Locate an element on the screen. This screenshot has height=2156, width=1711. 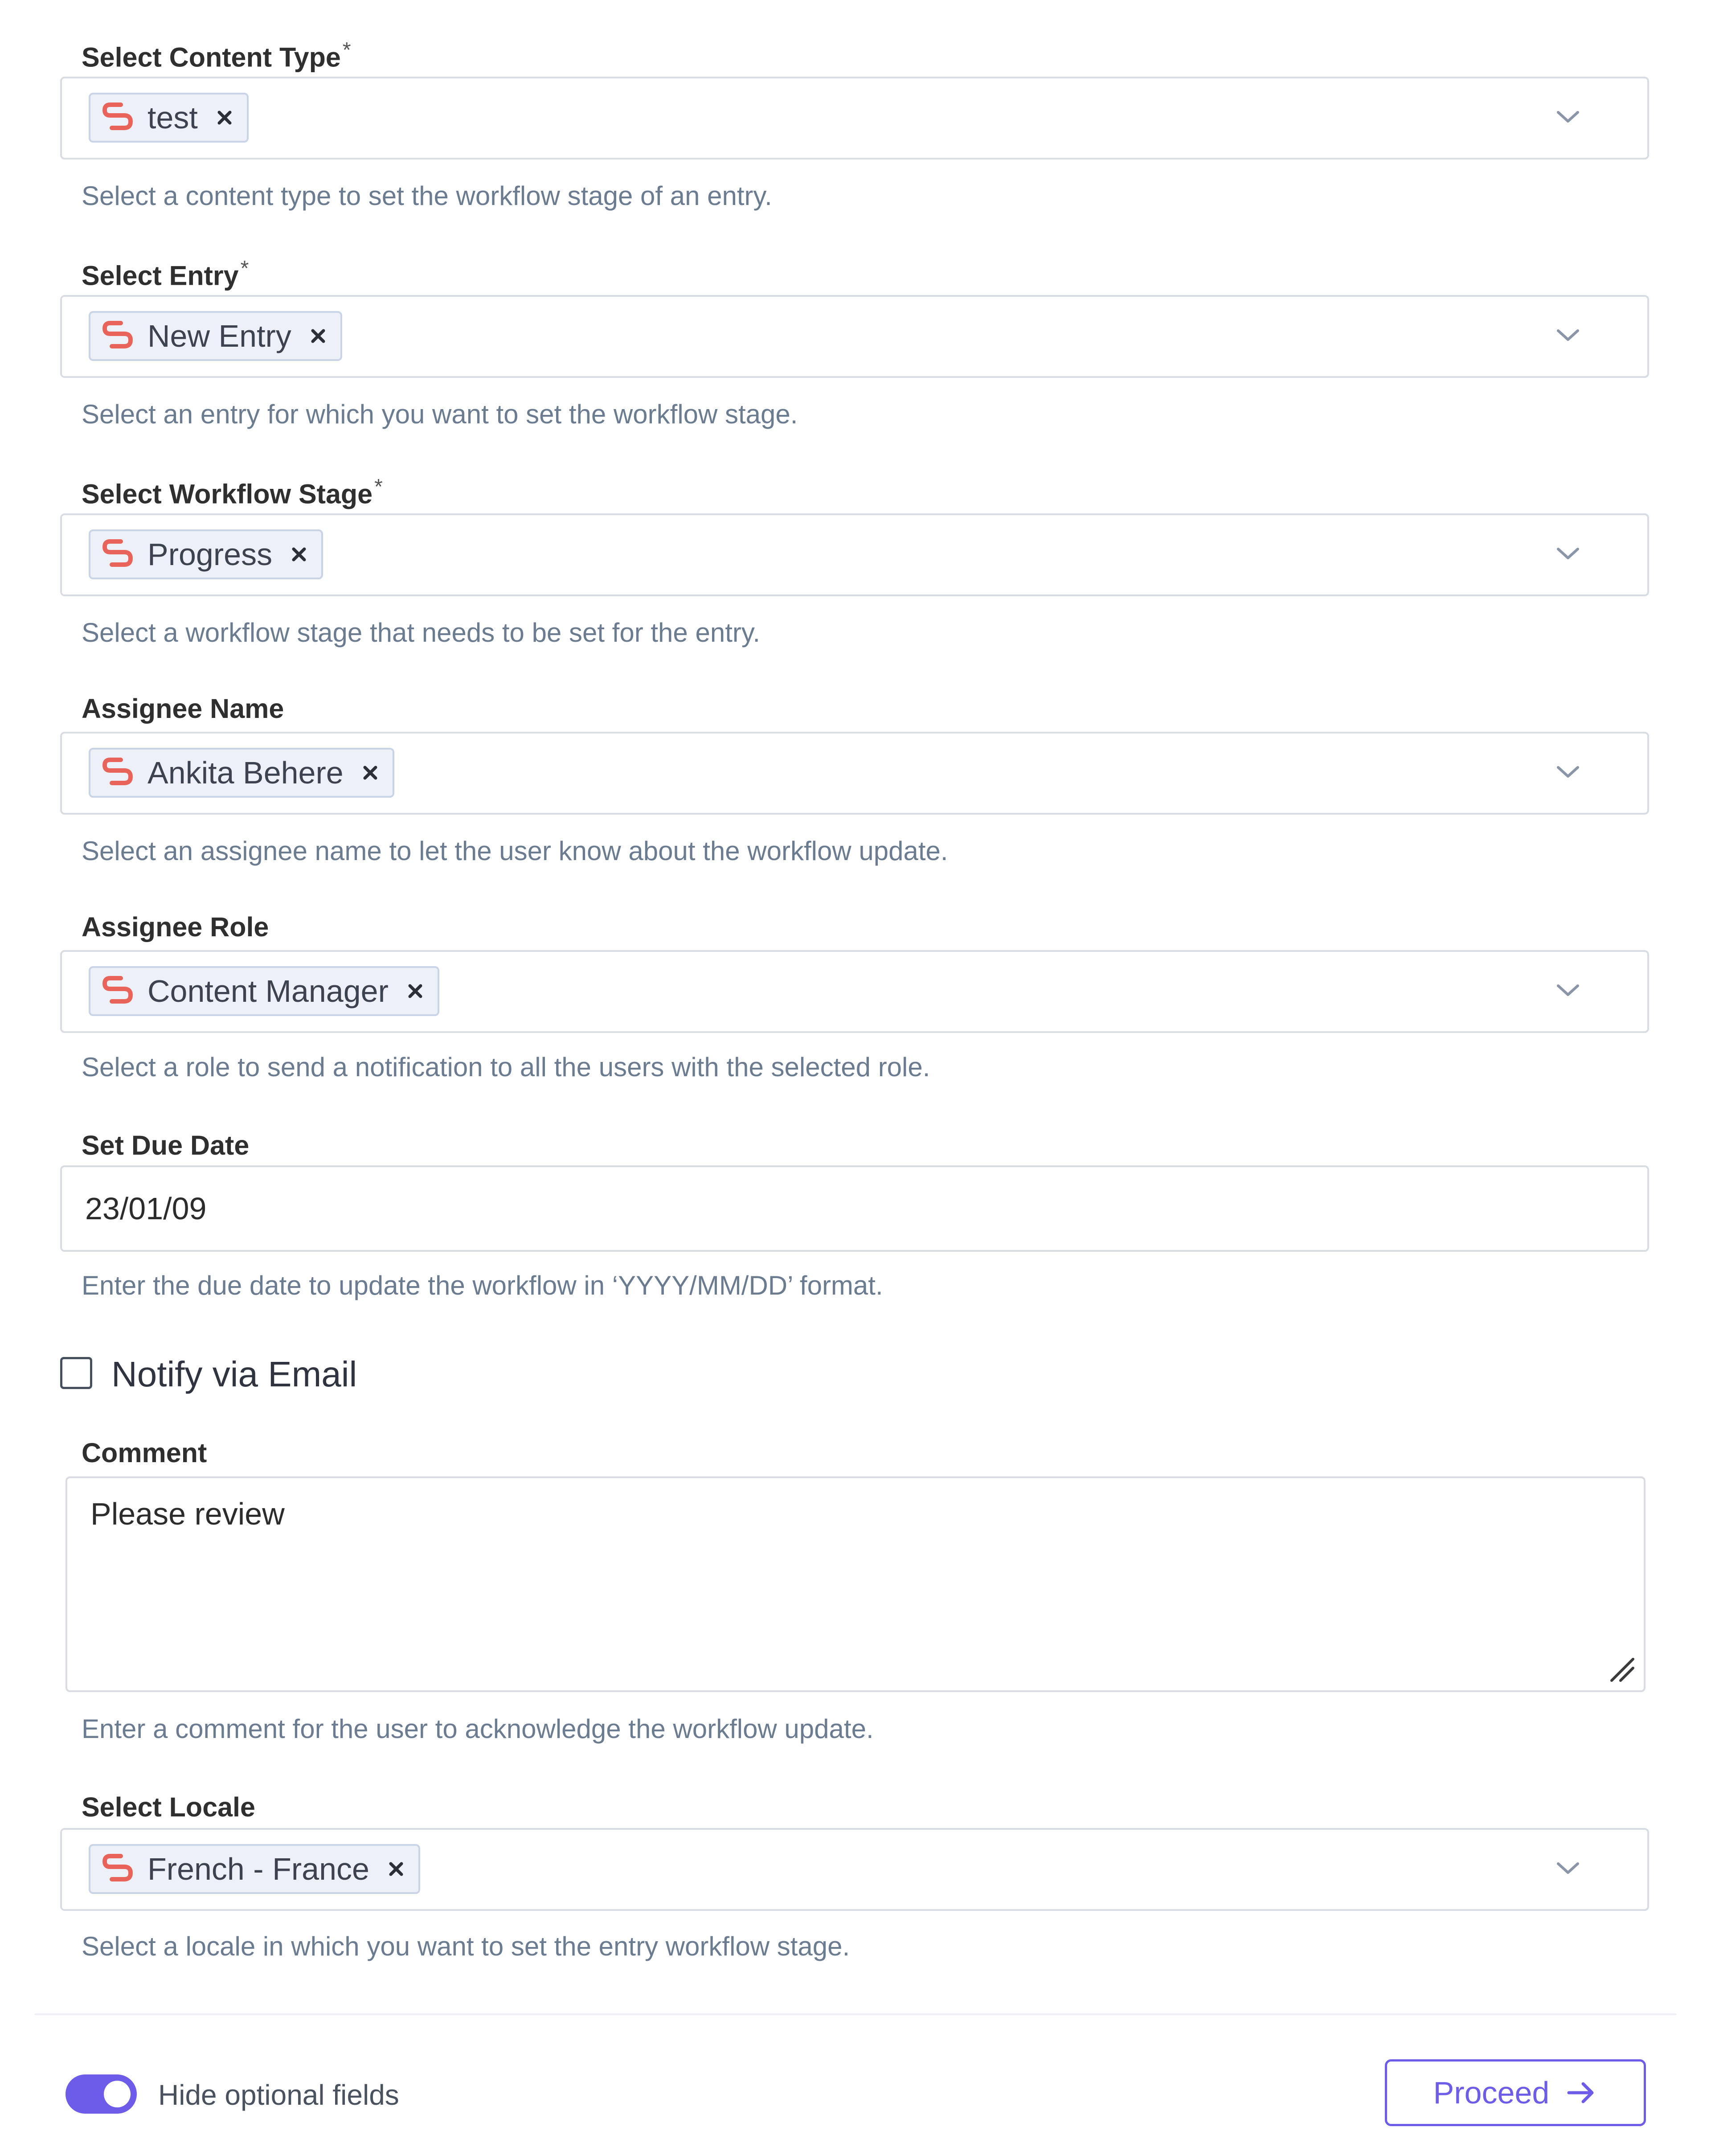
content-type-chip: test is located at coordinates (169, 118).